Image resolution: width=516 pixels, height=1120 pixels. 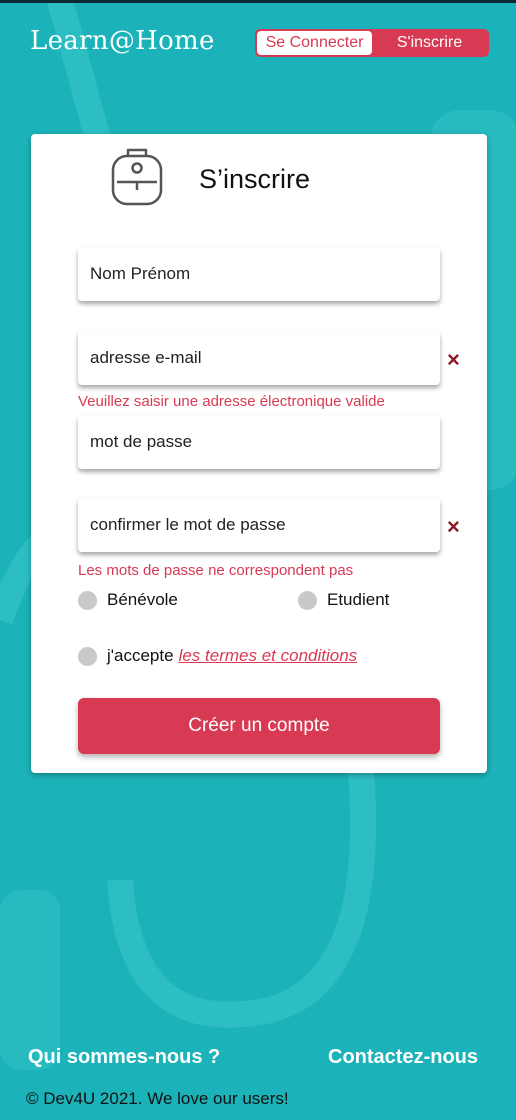 I want to click on form-title: S’inscrire, so click(x=255, y=179).